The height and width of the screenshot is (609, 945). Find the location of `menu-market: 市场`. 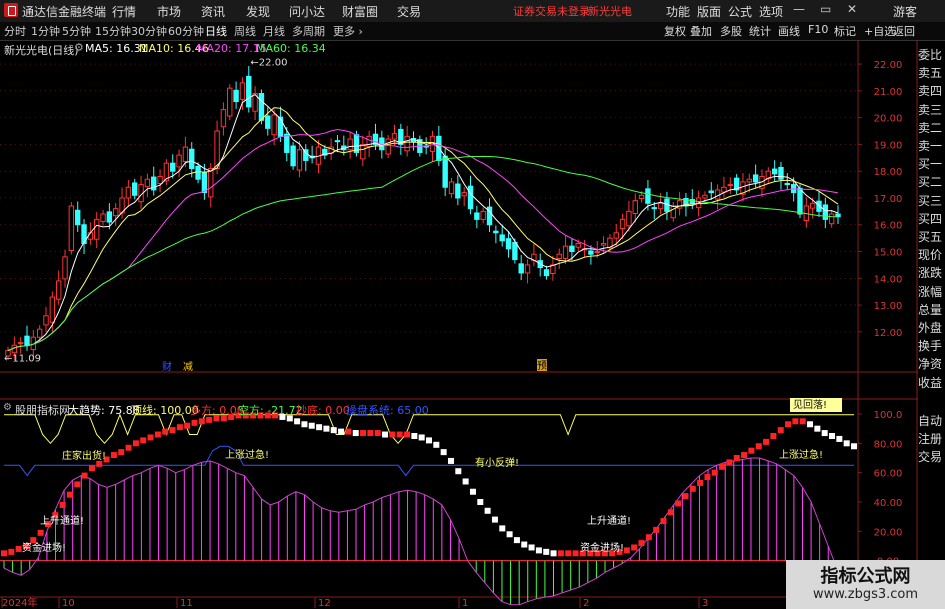

menu-market: 市场 is located at coordinates (169, 11).